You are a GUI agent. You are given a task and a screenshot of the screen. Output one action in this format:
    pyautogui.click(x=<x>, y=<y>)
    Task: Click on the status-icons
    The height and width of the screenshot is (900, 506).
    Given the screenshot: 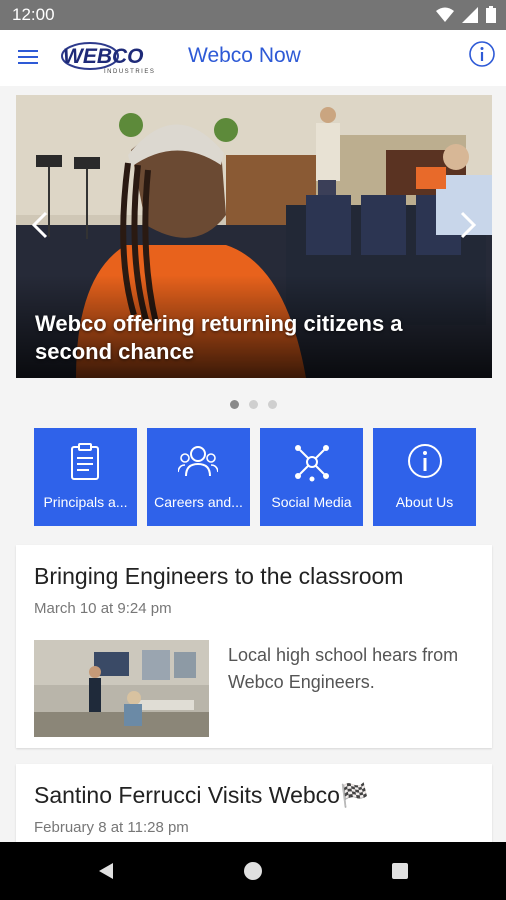 What is the action you would take?
    pyautogui.click(x=466, y=14)
    